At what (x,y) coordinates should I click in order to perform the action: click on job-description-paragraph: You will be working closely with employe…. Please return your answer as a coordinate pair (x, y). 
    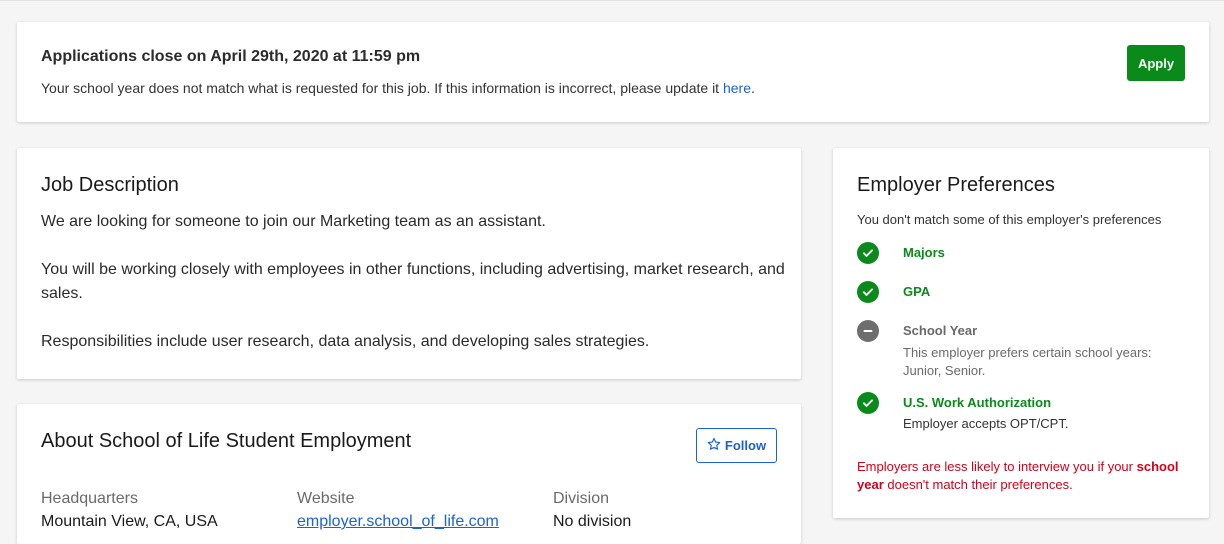
    Looking at the image, I should click on (413, 281).